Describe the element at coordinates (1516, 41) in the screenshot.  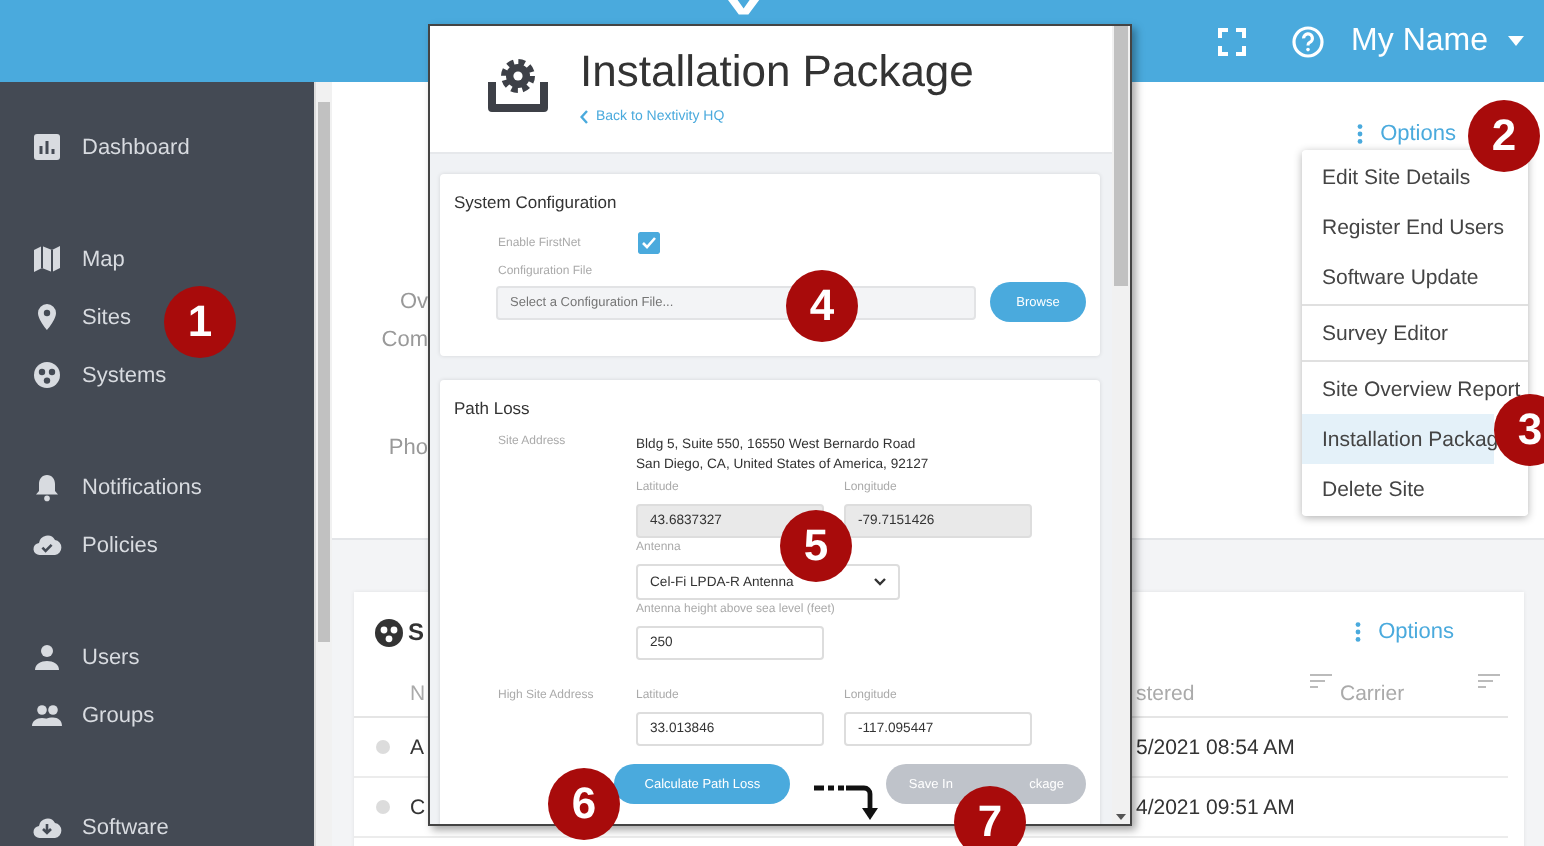
I see `caret-icon` at that location.